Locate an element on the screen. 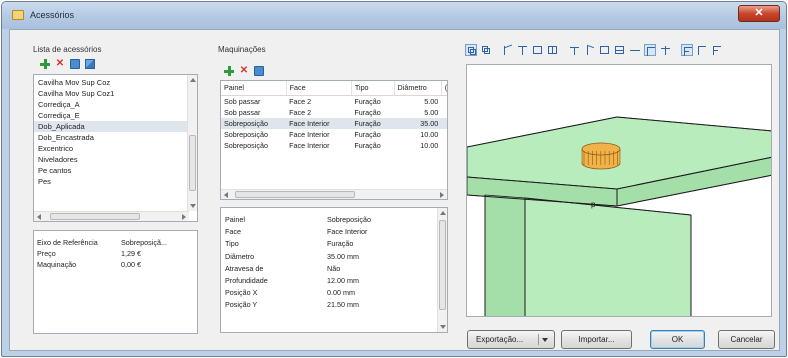  view-right-icon is located at coordinates (590, 50).